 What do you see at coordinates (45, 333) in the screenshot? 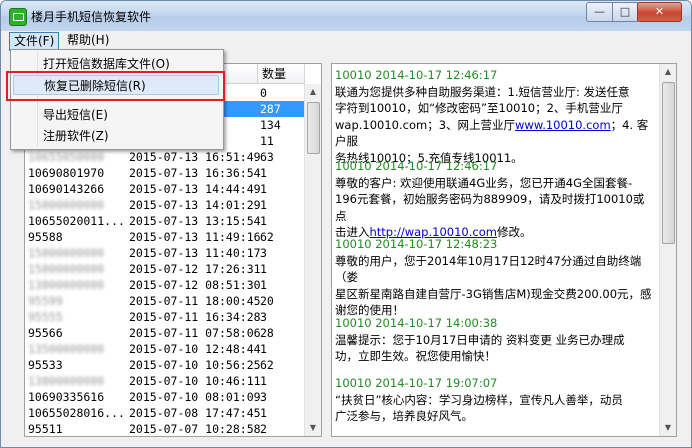
I see `cell-number: 95566` at bounding box center [45, 333].